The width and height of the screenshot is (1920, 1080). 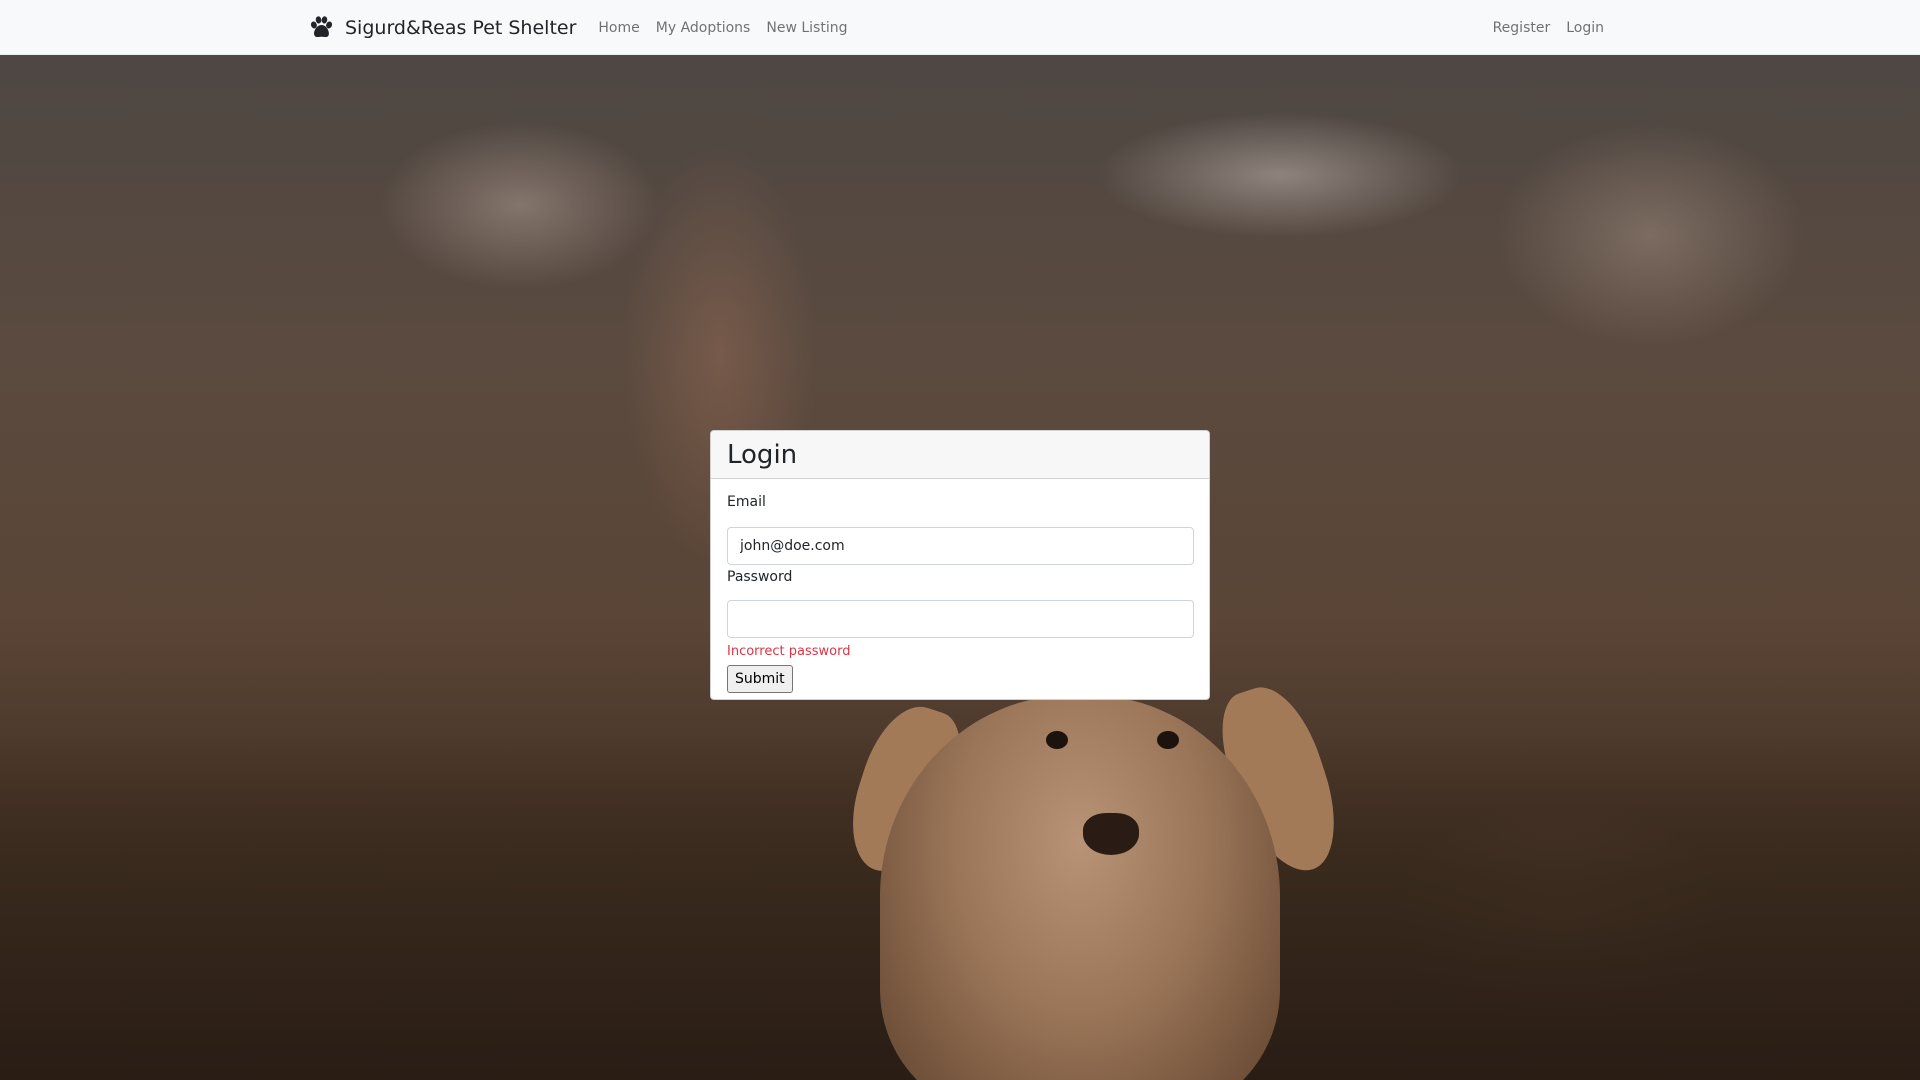 I want to click on nav-register-link: Register, so click(x=1522, y=28).